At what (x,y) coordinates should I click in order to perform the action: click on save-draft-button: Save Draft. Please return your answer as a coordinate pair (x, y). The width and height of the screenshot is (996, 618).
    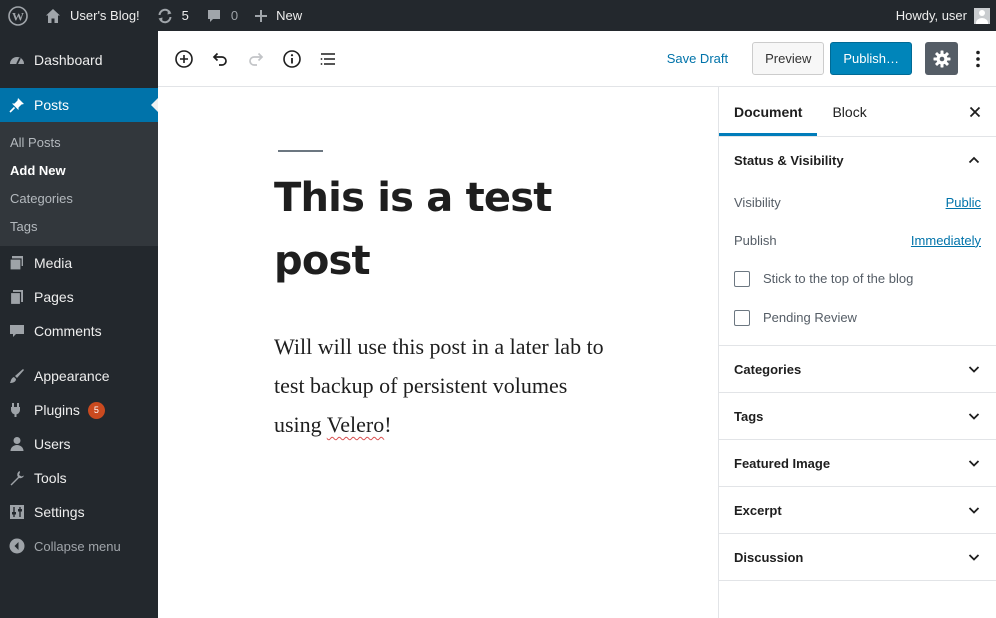
    Looking at the image, I should click on (697, 58).